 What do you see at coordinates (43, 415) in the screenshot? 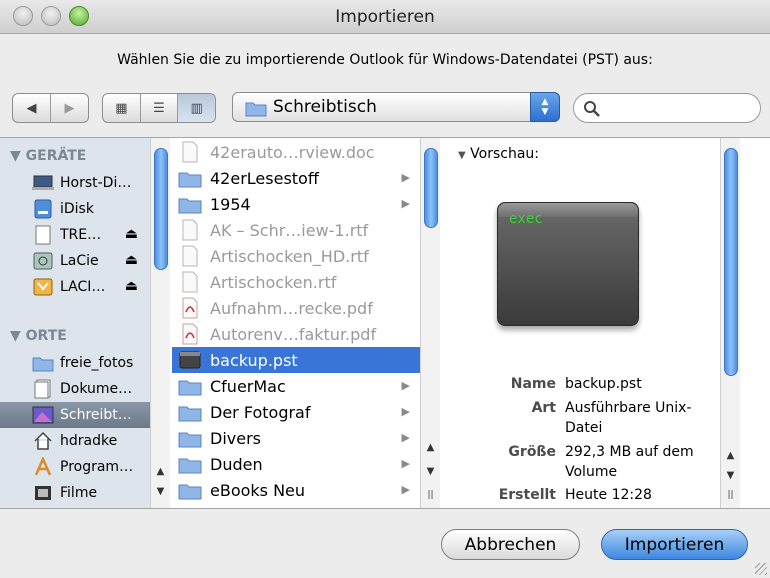
I see `desktop-icon` at bounding box center [43, 415].